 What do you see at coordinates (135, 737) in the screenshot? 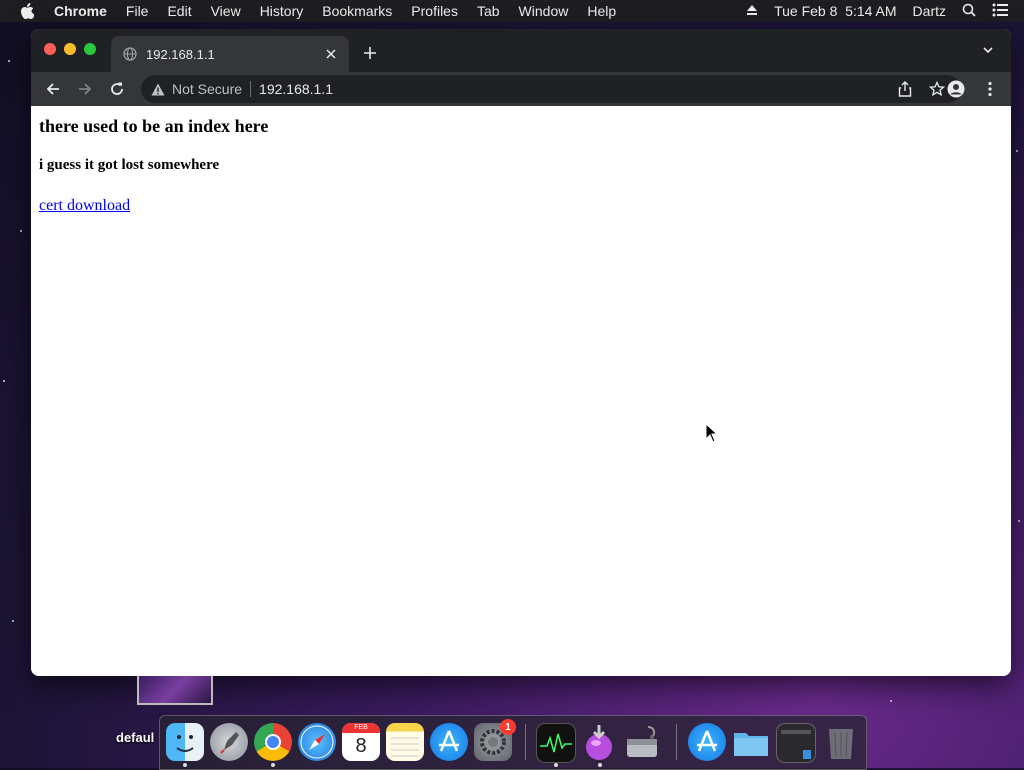
I see `desktop-item-label: defaul` at bounding box center [135, 737].